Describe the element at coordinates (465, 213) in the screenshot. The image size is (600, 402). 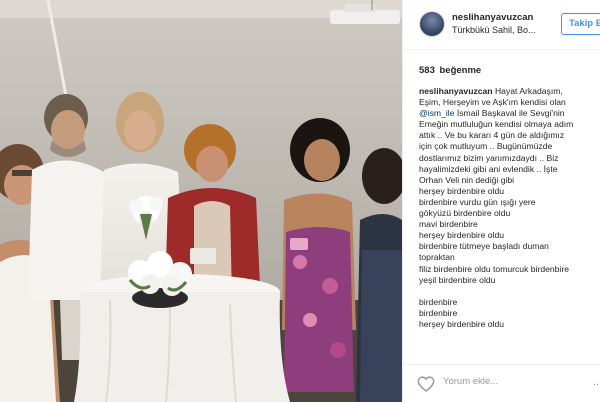
I see `caption-line: gökyüzü birdenbire oldu` at that location.